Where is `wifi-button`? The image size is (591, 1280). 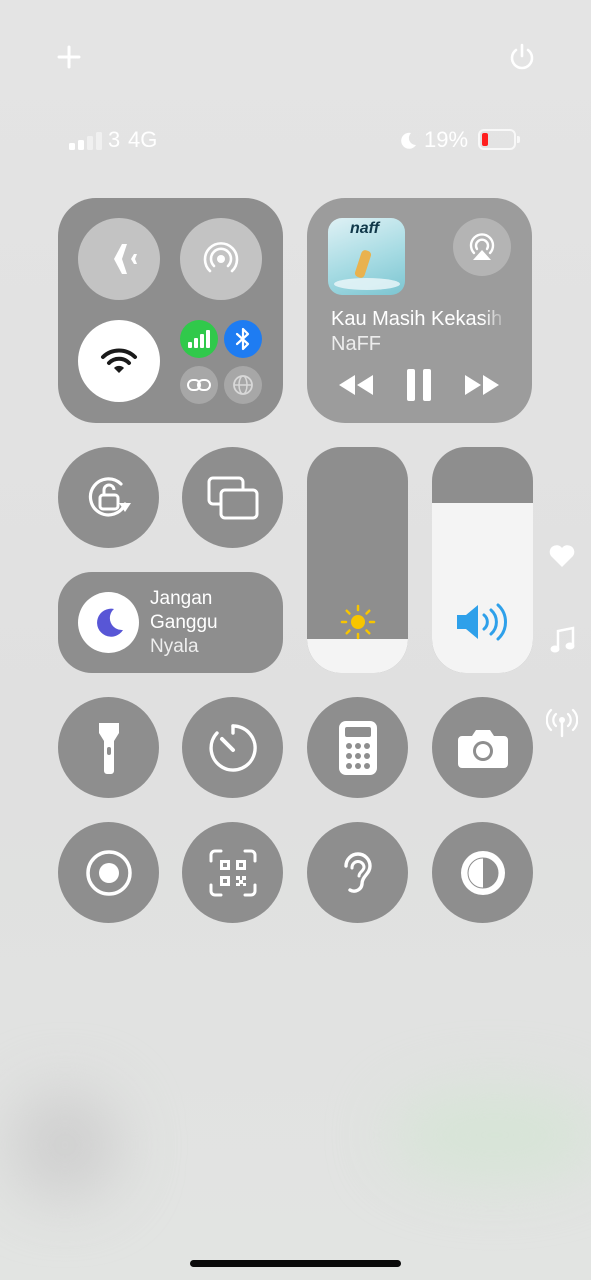 wifi-button is located at coordinates (119, 361).